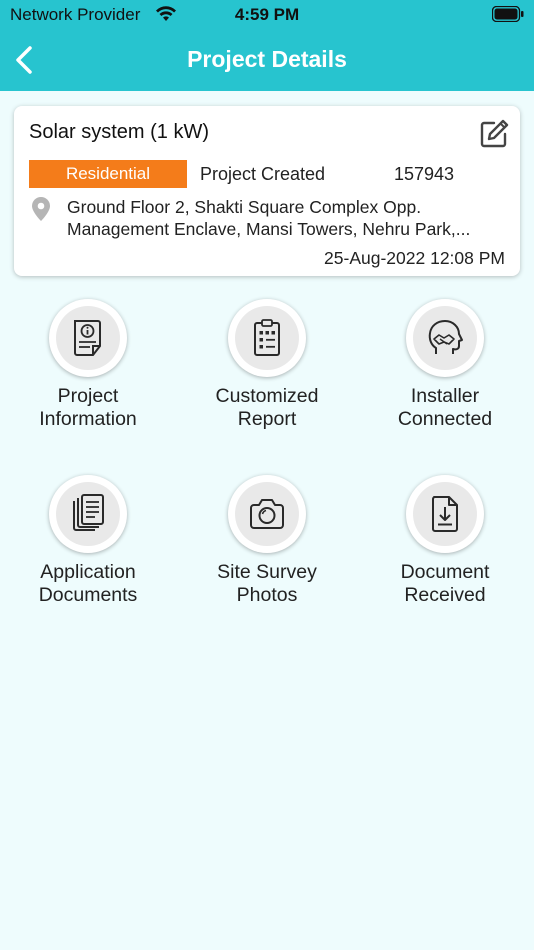  What do you see at coordinates (445, 396) in the screenshot?
I see `tile-label-line-1: Installer` at bounding box center [445, 396].